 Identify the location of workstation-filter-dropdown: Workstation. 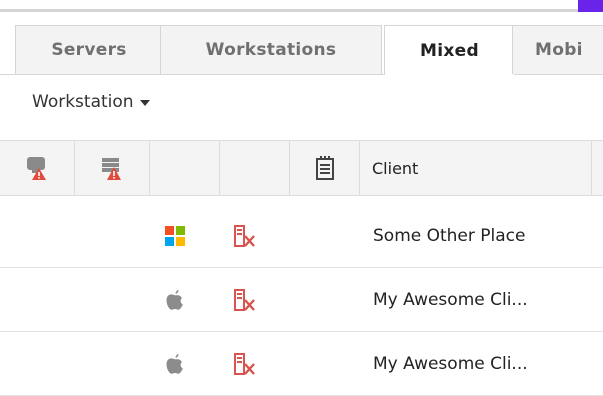
(91, 102).